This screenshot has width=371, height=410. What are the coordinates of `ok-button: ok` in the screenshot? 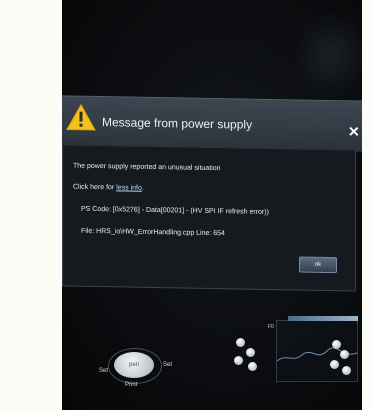 It's located at (318, 265).